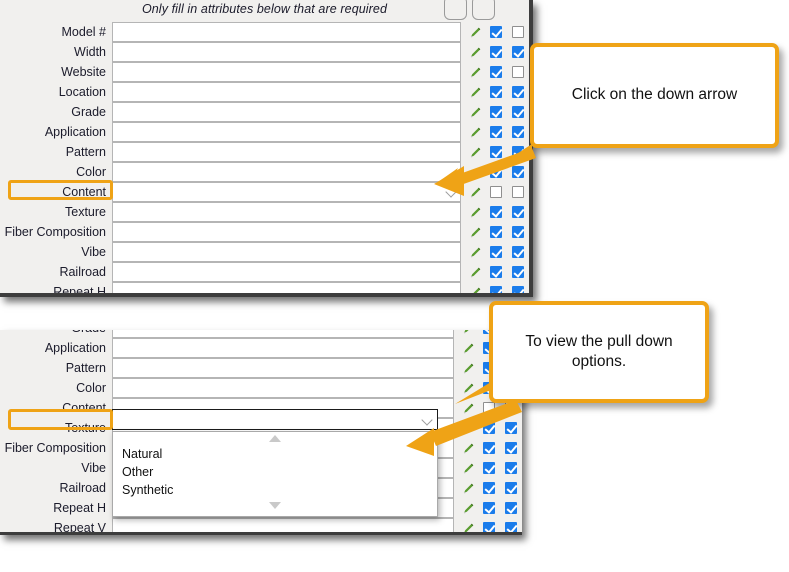 The image size is (789, 572). Describe the element at coordinates (275, 419) in the screenshot. I see `content-combobox-open` at that location.